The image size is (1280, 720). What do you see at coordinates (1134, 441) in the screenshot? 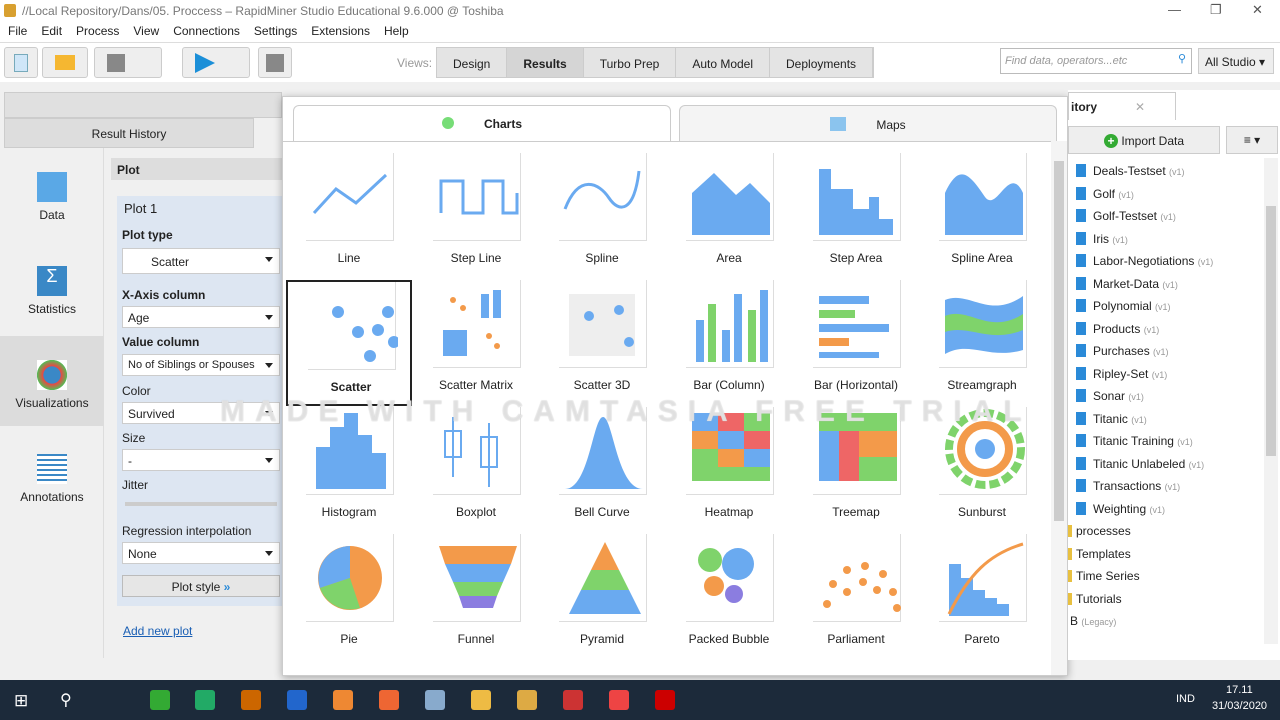
I see `repository-item: Titanic Training (v1)` at bounding box center [1134, 441].